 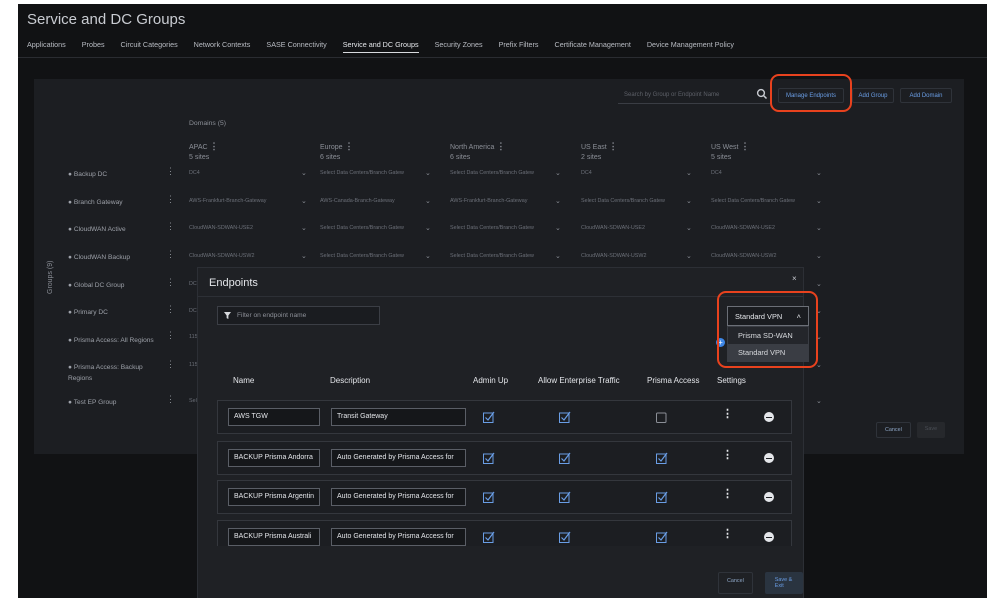 What do you see at coordinates (794, 278) in the screenshot?
I see `close-icon: ×` at bounding box center [794, 278].